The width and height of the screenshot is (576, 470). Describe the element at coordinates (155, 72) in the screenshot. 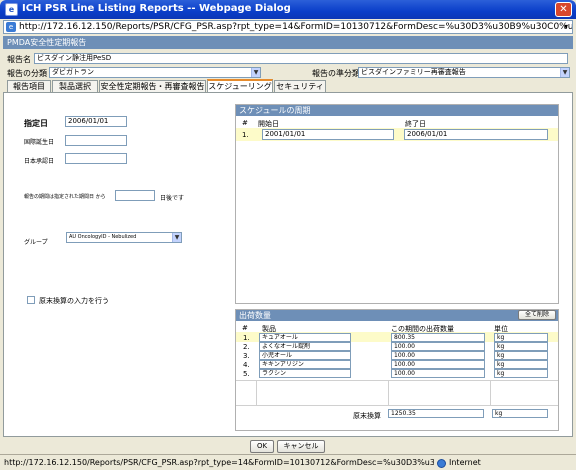

I see `classification-select: ダビガトラン ▼` at that location.